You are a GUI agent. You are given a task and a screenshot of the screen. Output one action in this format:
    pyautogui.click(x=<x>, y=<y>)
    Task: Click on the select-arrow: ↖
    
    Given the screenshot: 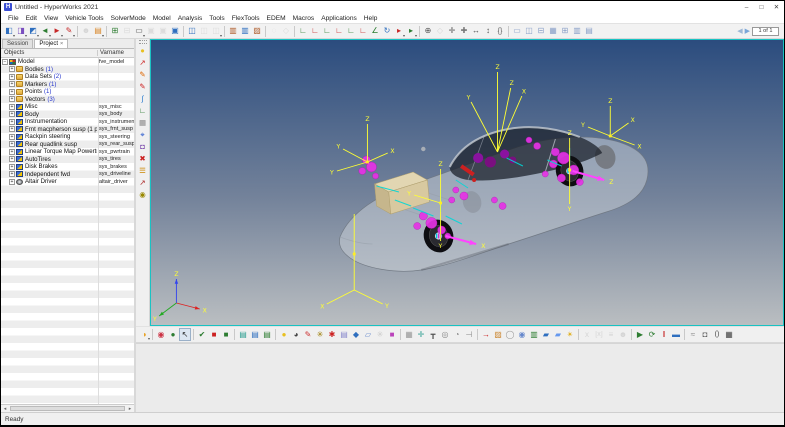 What is the action you would take?
    pyautogui.click(x=185, y=334)
    